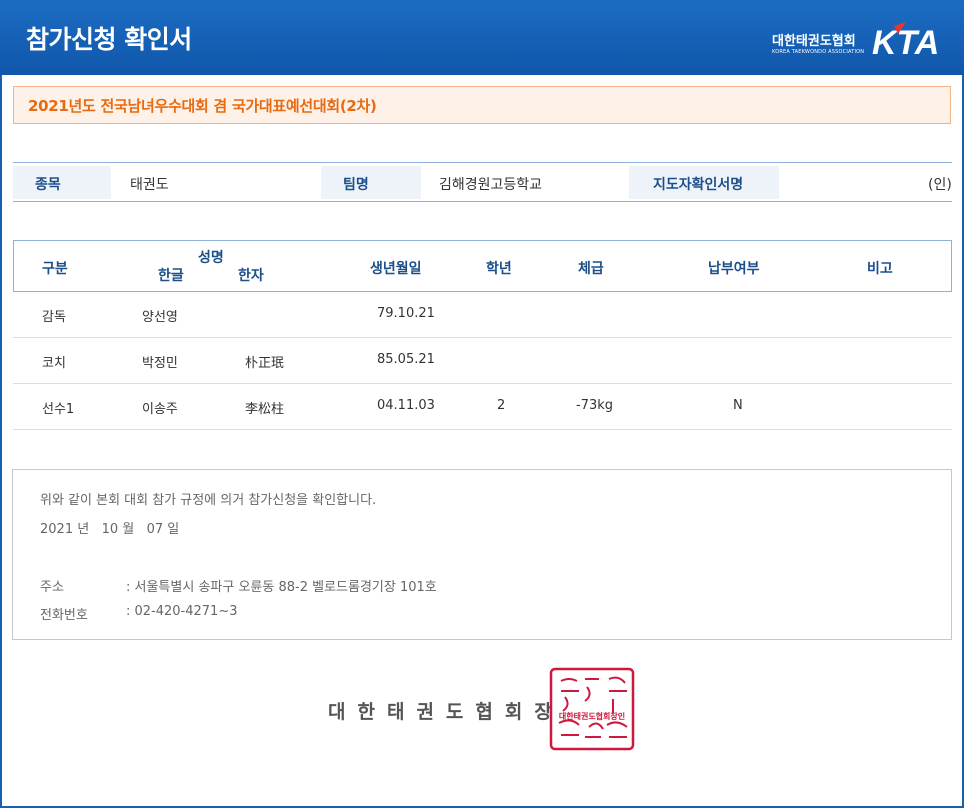 The image size is (968, 812). I want to click on kta-logo-icon: KTA, so click(905, 41).